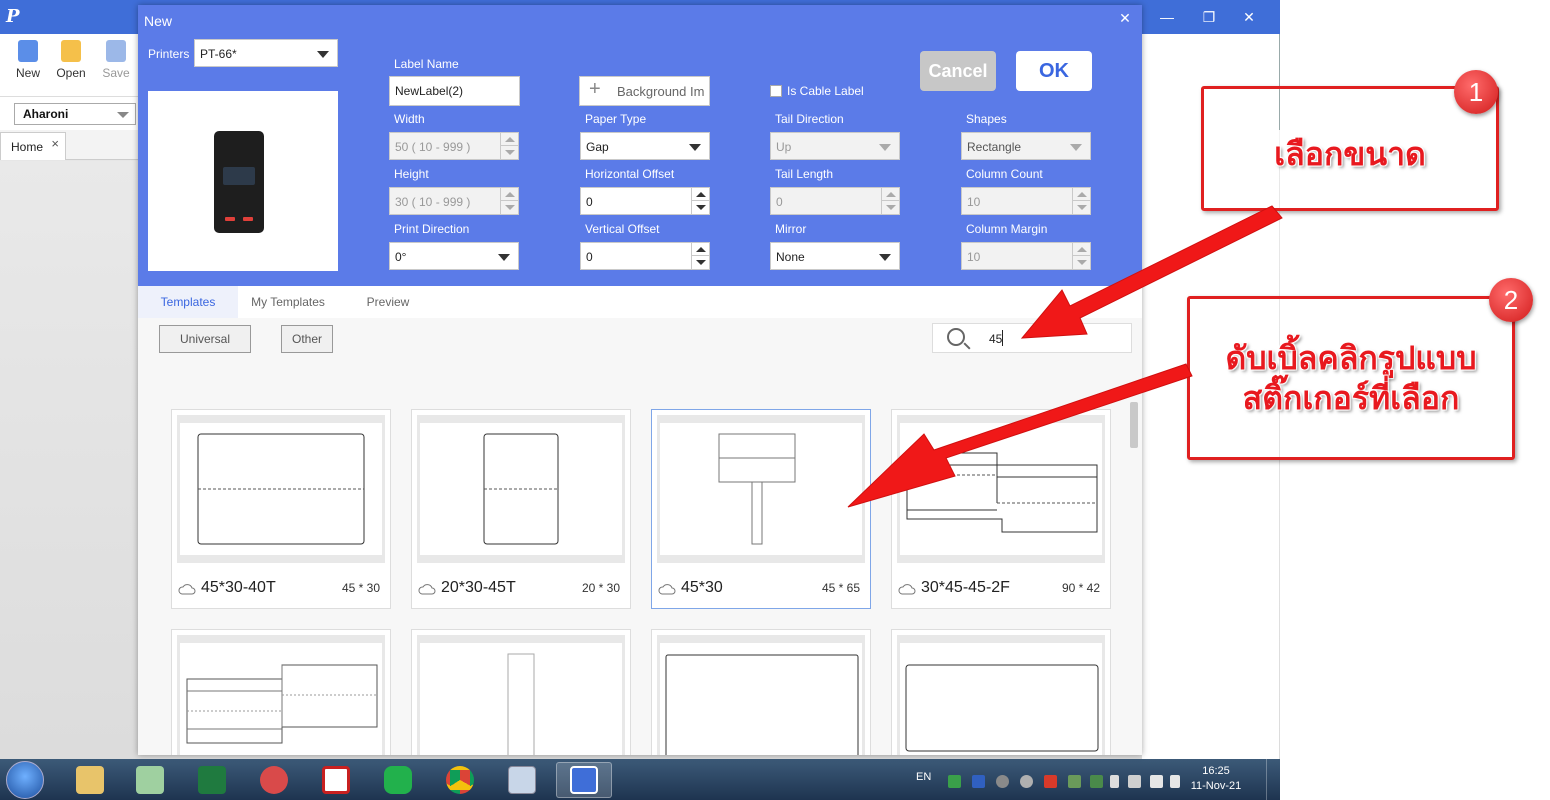  I want to click on arrow-to-search-field, so click(1151, 272).